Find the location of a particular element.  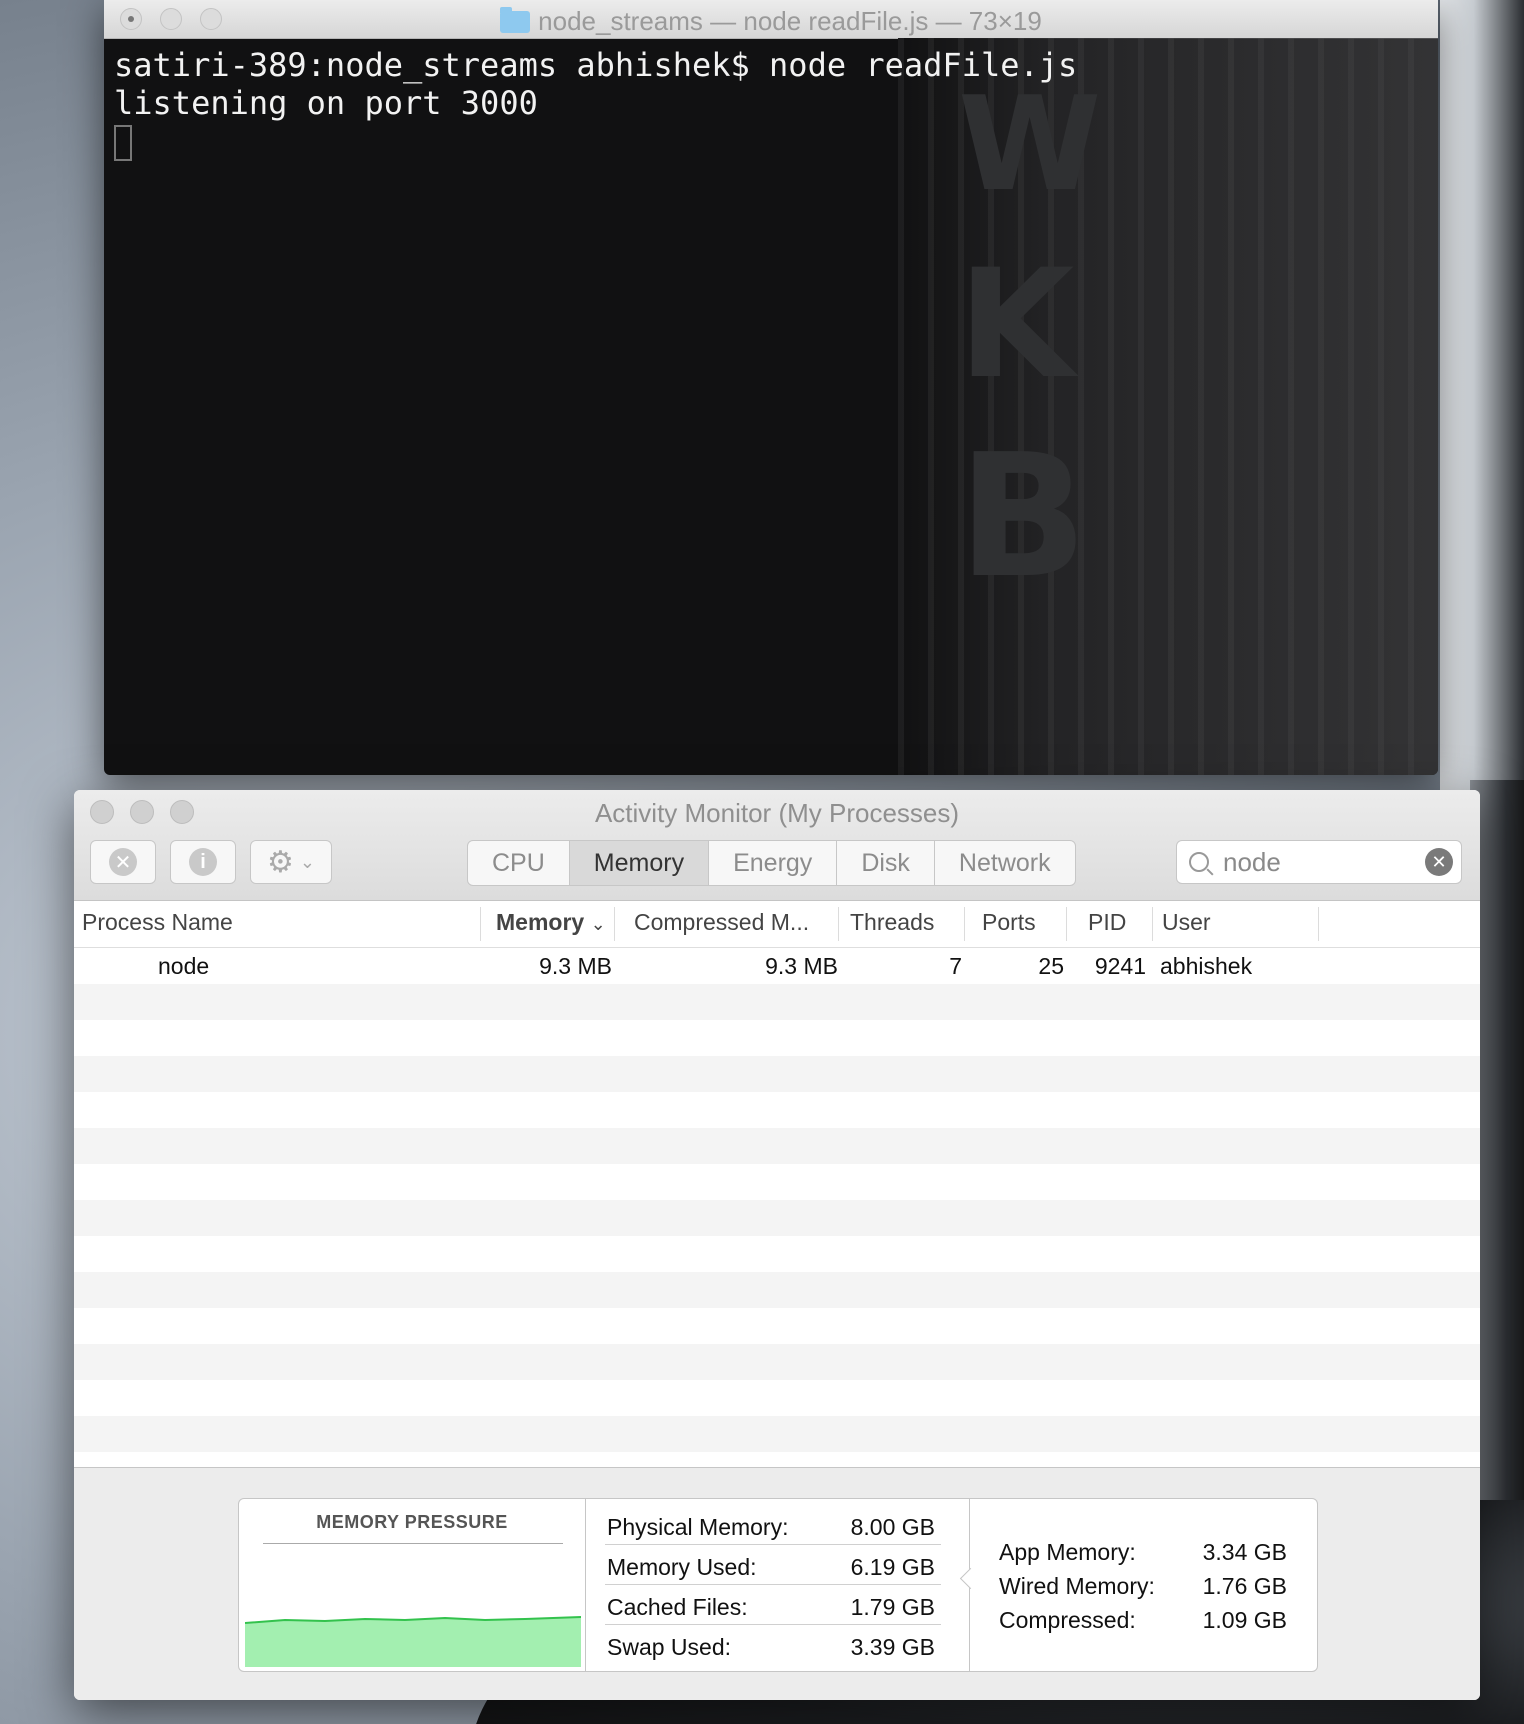

table-row: node 9.3 MB 9.3 MB 7 25 9241 abhishek is located at coordinates (777, 966).